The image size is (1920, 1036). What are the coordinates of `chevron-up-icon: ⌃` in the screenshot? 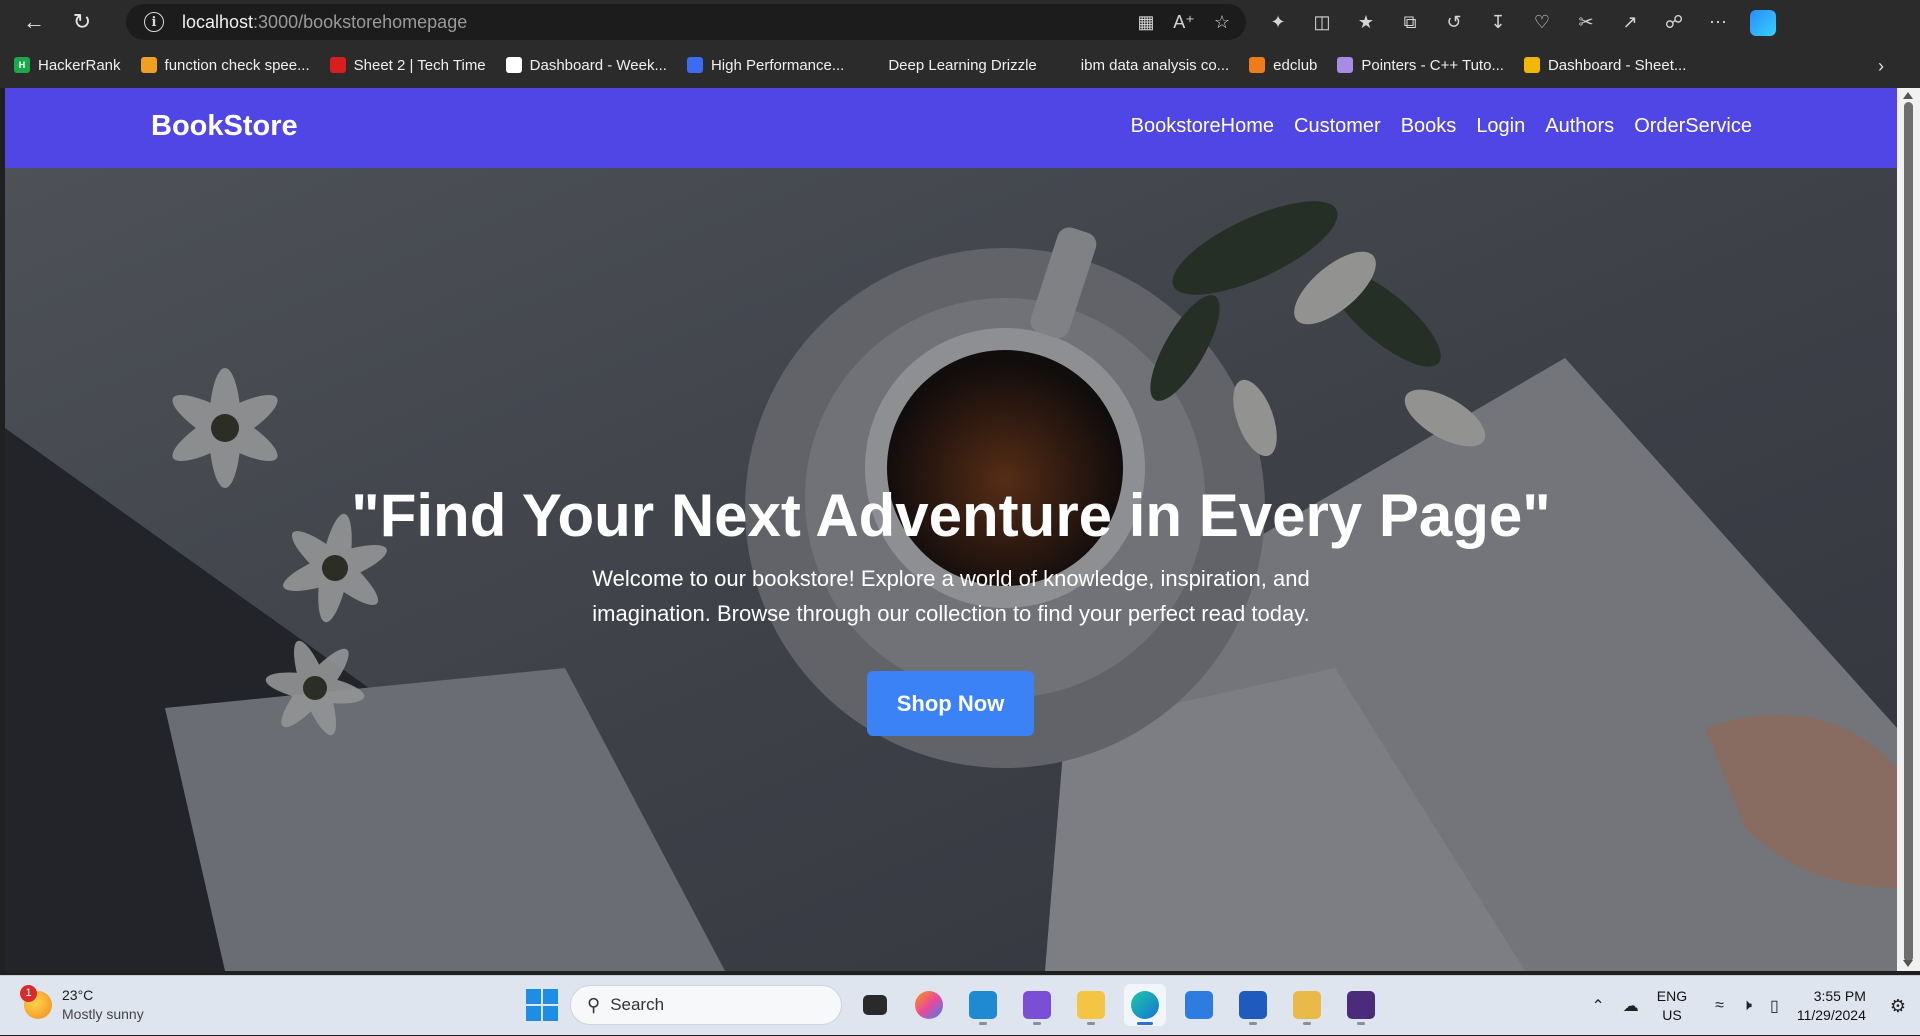 It's located at (1597, 1006).